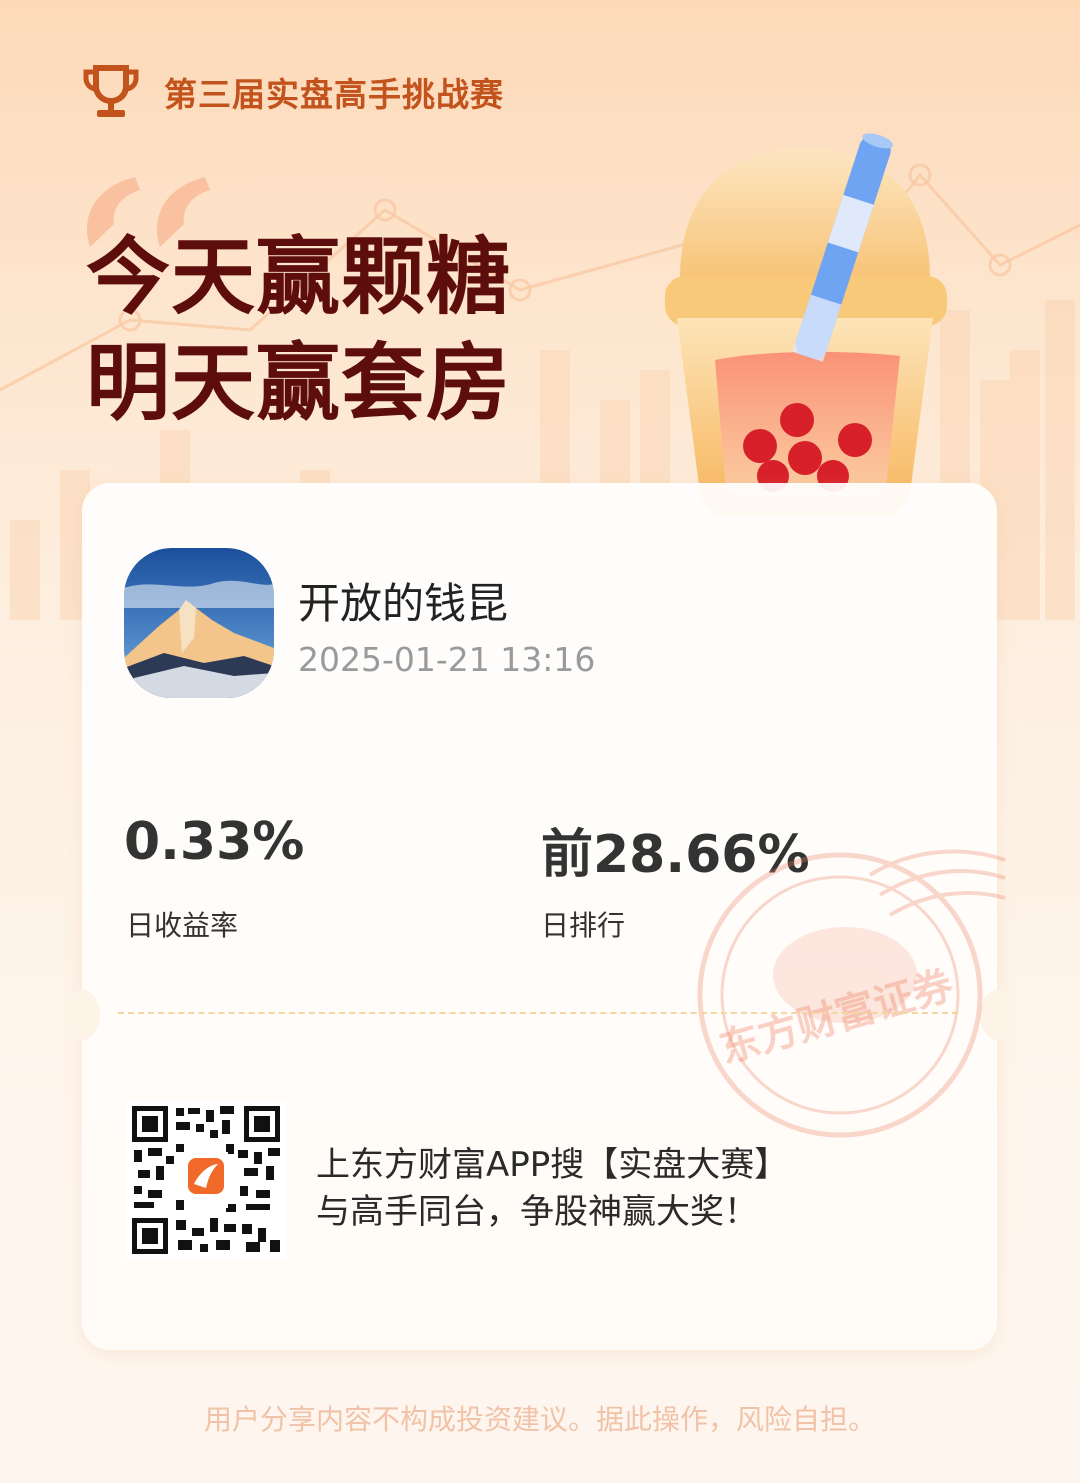  I want to click on daily-rank-label: 日排行, so click(583, 925).